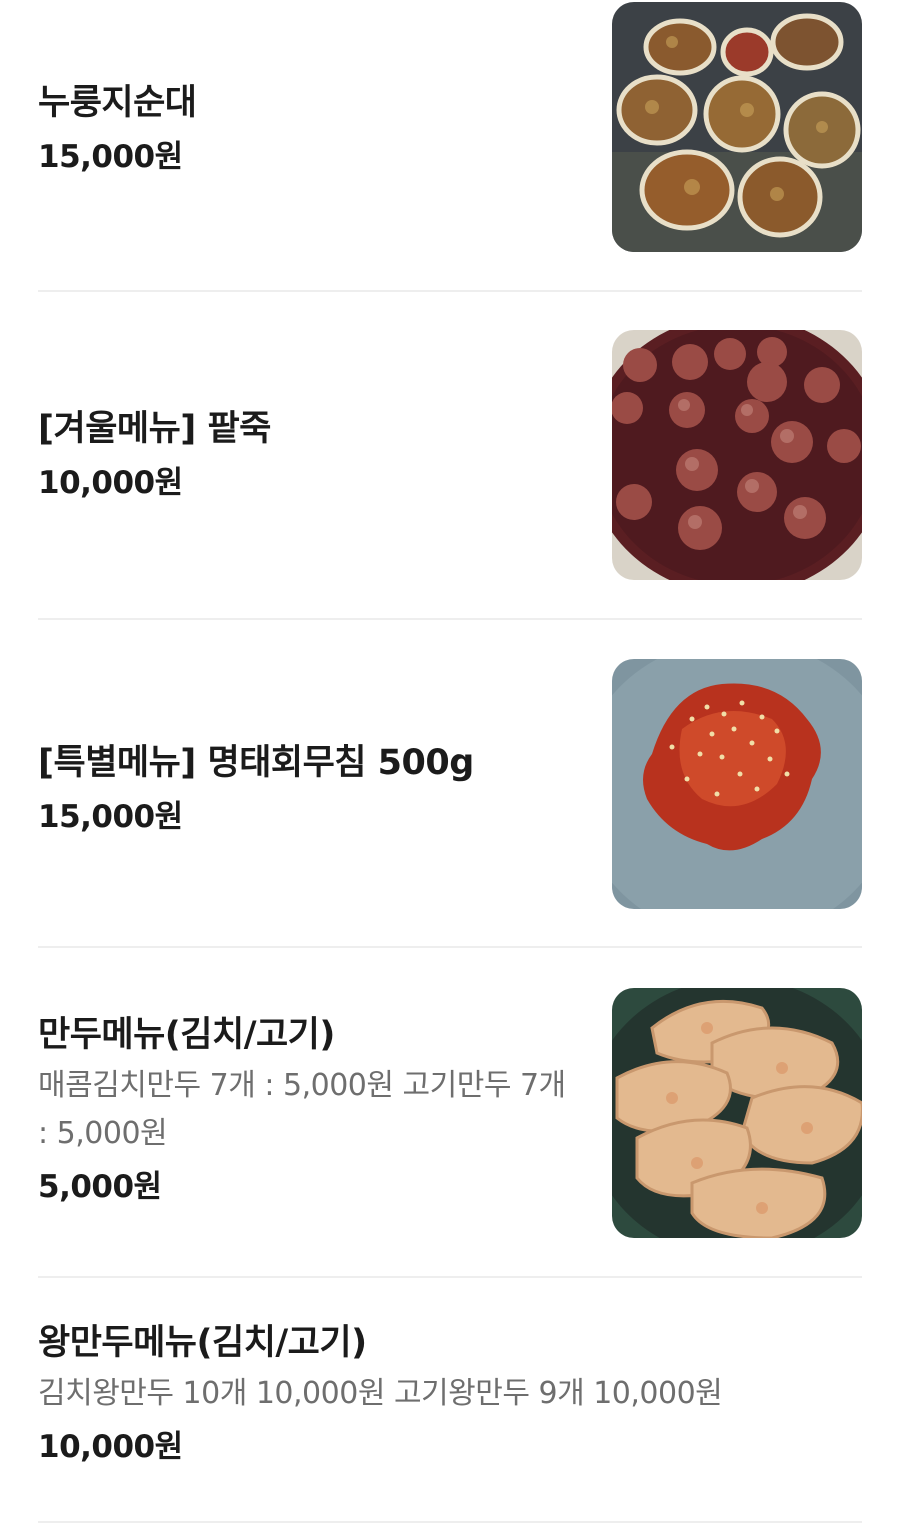 The image size is (900, 1523). I want to click on grilled-sundae-photo, so click(737, 127).